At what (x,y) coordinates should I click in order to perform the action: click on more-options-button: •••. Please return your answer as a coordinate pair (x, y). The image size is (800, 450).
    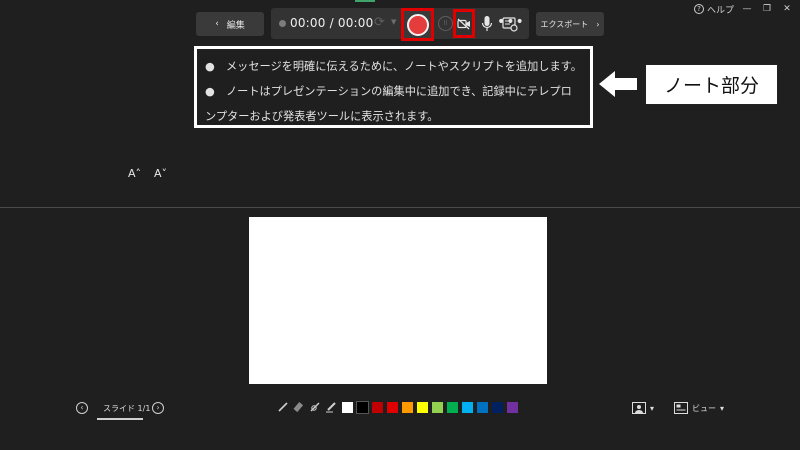
    Looking at the image, I should click on (511, 22).